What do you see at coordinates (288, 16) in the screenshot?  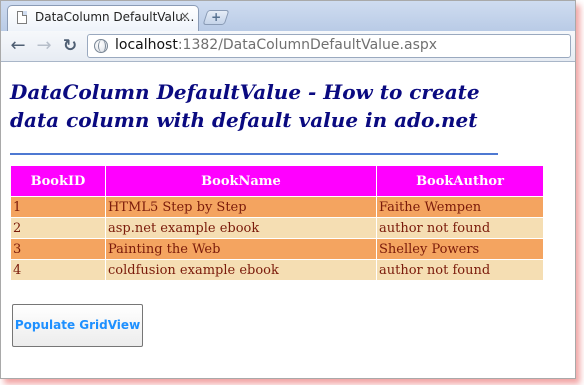 I see `tab-strip: DataColumn DefaultValu... × +` at bounding box center [288, 16].